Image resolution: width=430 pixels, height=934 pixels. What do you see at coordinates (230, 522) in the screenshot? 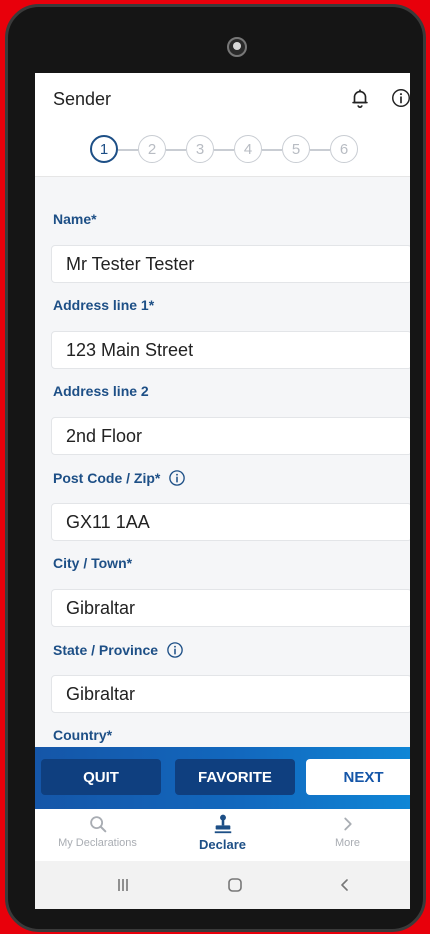
I see `postcode-field` at bounding box center [230, 522].